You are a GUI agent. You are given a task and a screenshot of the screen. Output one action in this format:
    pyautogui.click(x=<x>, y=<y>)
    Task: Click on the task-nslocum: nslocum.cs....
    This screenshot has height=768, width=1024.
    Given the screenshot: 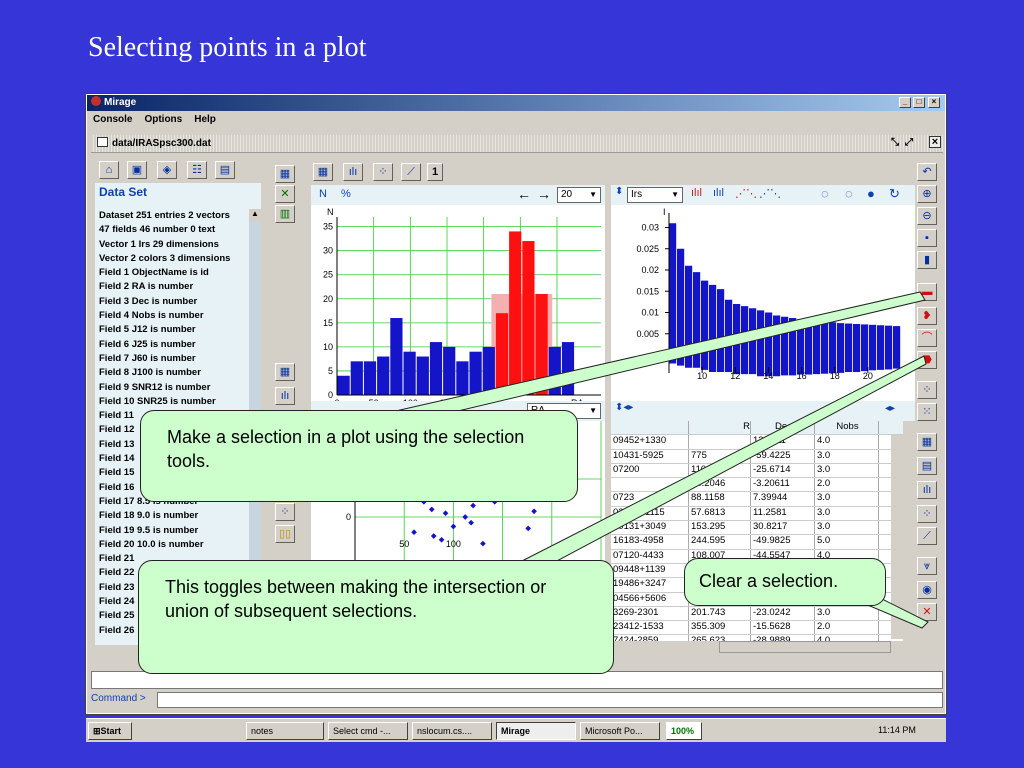 What is the action you would take?
    pyautogui.click(x=452, y=731)
    